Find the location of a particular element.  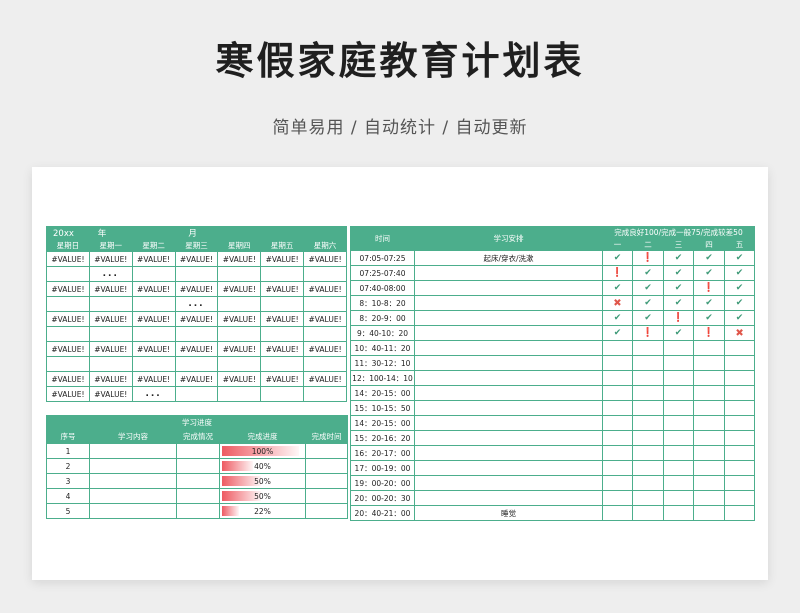

progress-row: 3 50% is located at coordinates (197, 481).